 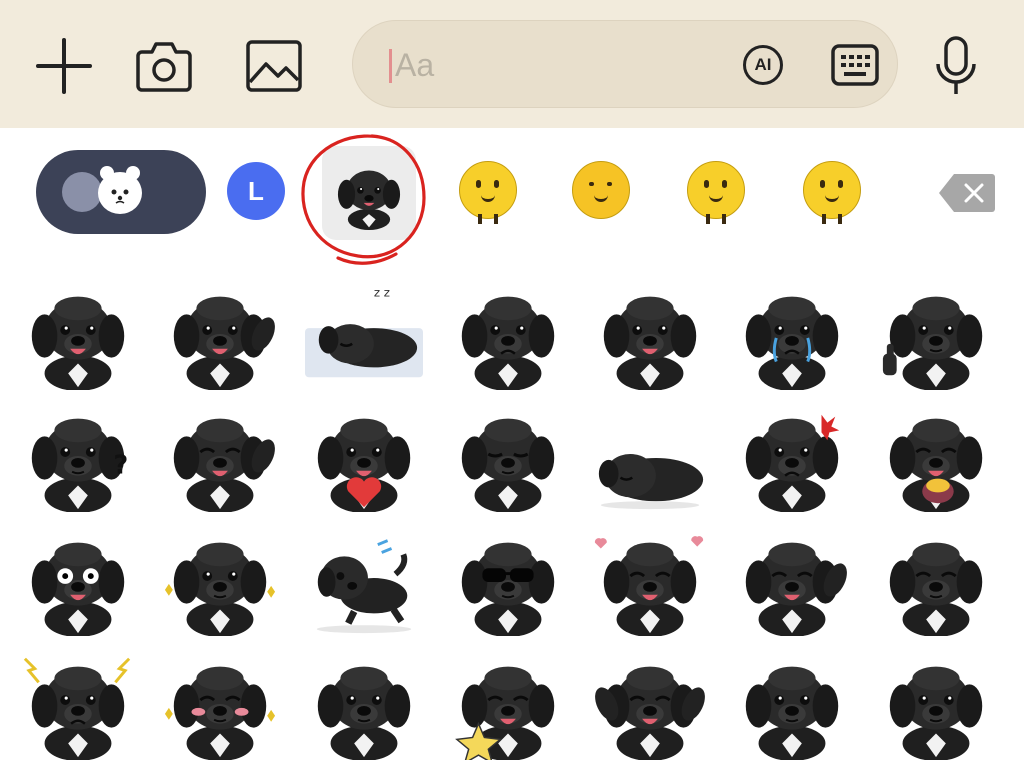 I want to click on emoji-tab, so click(x=121, y=192).